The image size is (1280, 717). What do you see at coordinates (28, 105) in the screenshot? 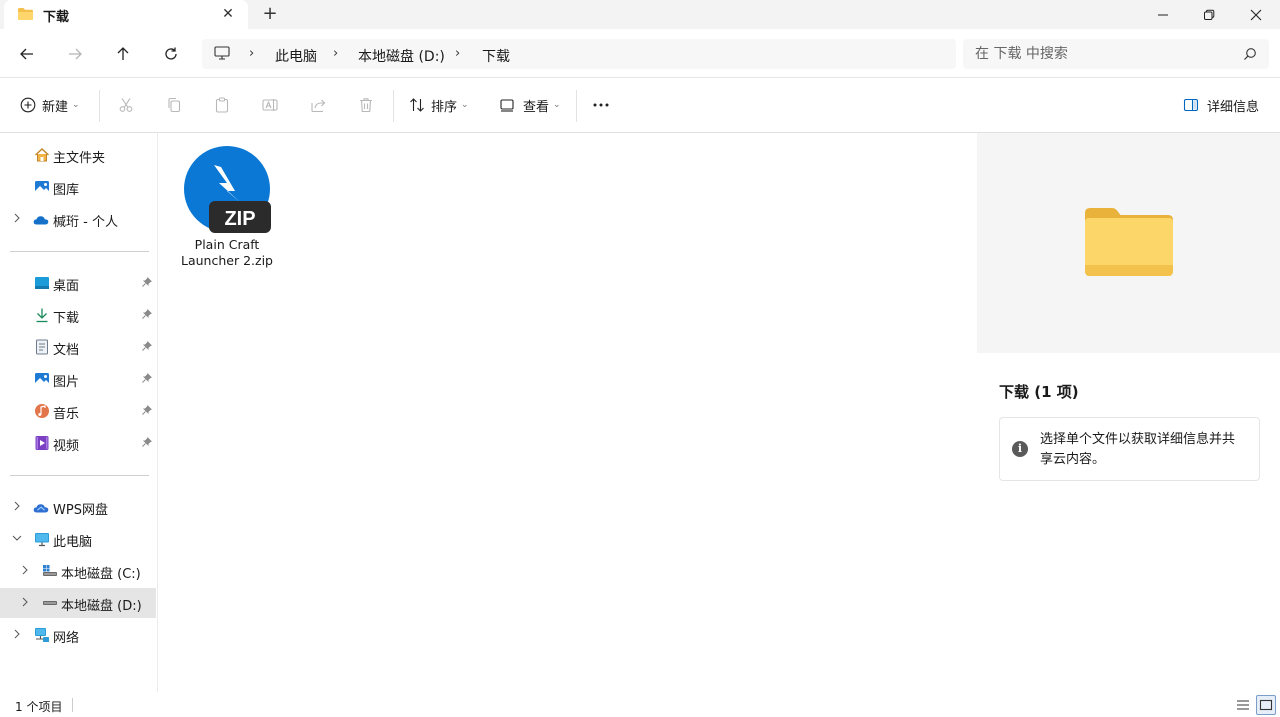
I see `plus-circle-icon` at bounding box center [28, 105].